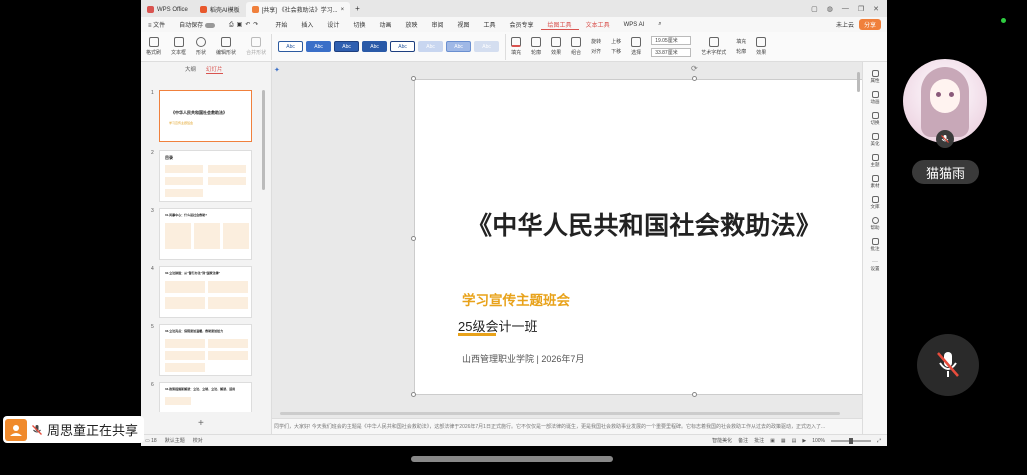 Image resolution: width=1027 pixels, height=475 pixels. I want to click on select-button: 选择, so click(636, 46).